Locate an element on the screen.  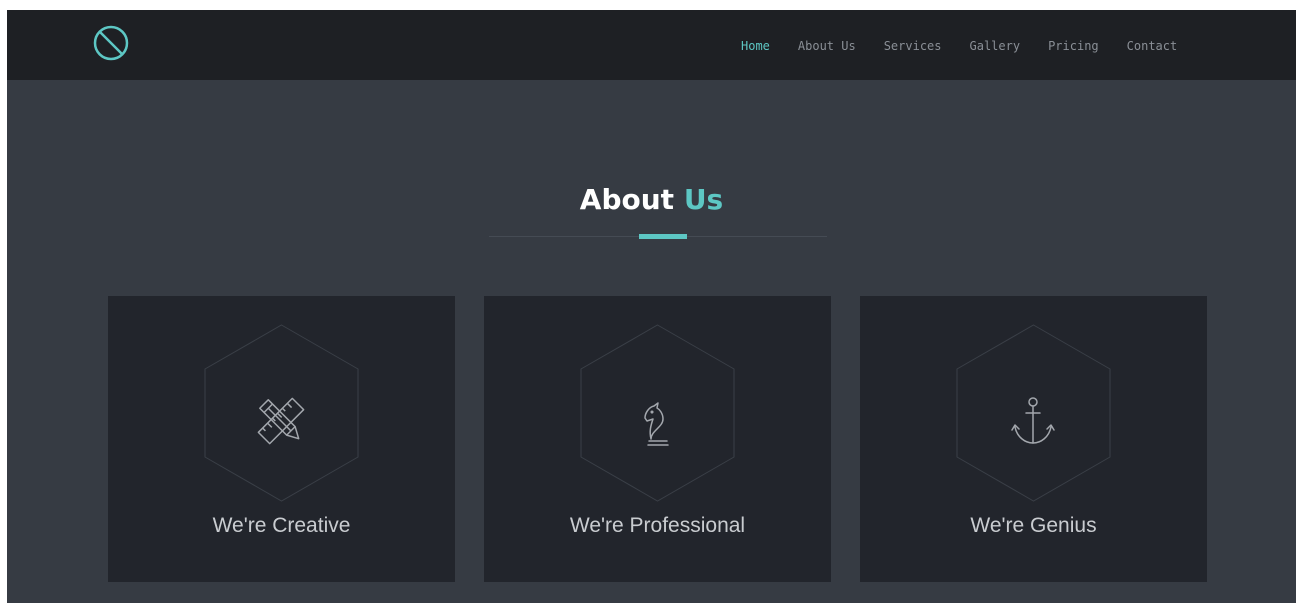
section-title-accent: Us is located at coordinates (703, 199).